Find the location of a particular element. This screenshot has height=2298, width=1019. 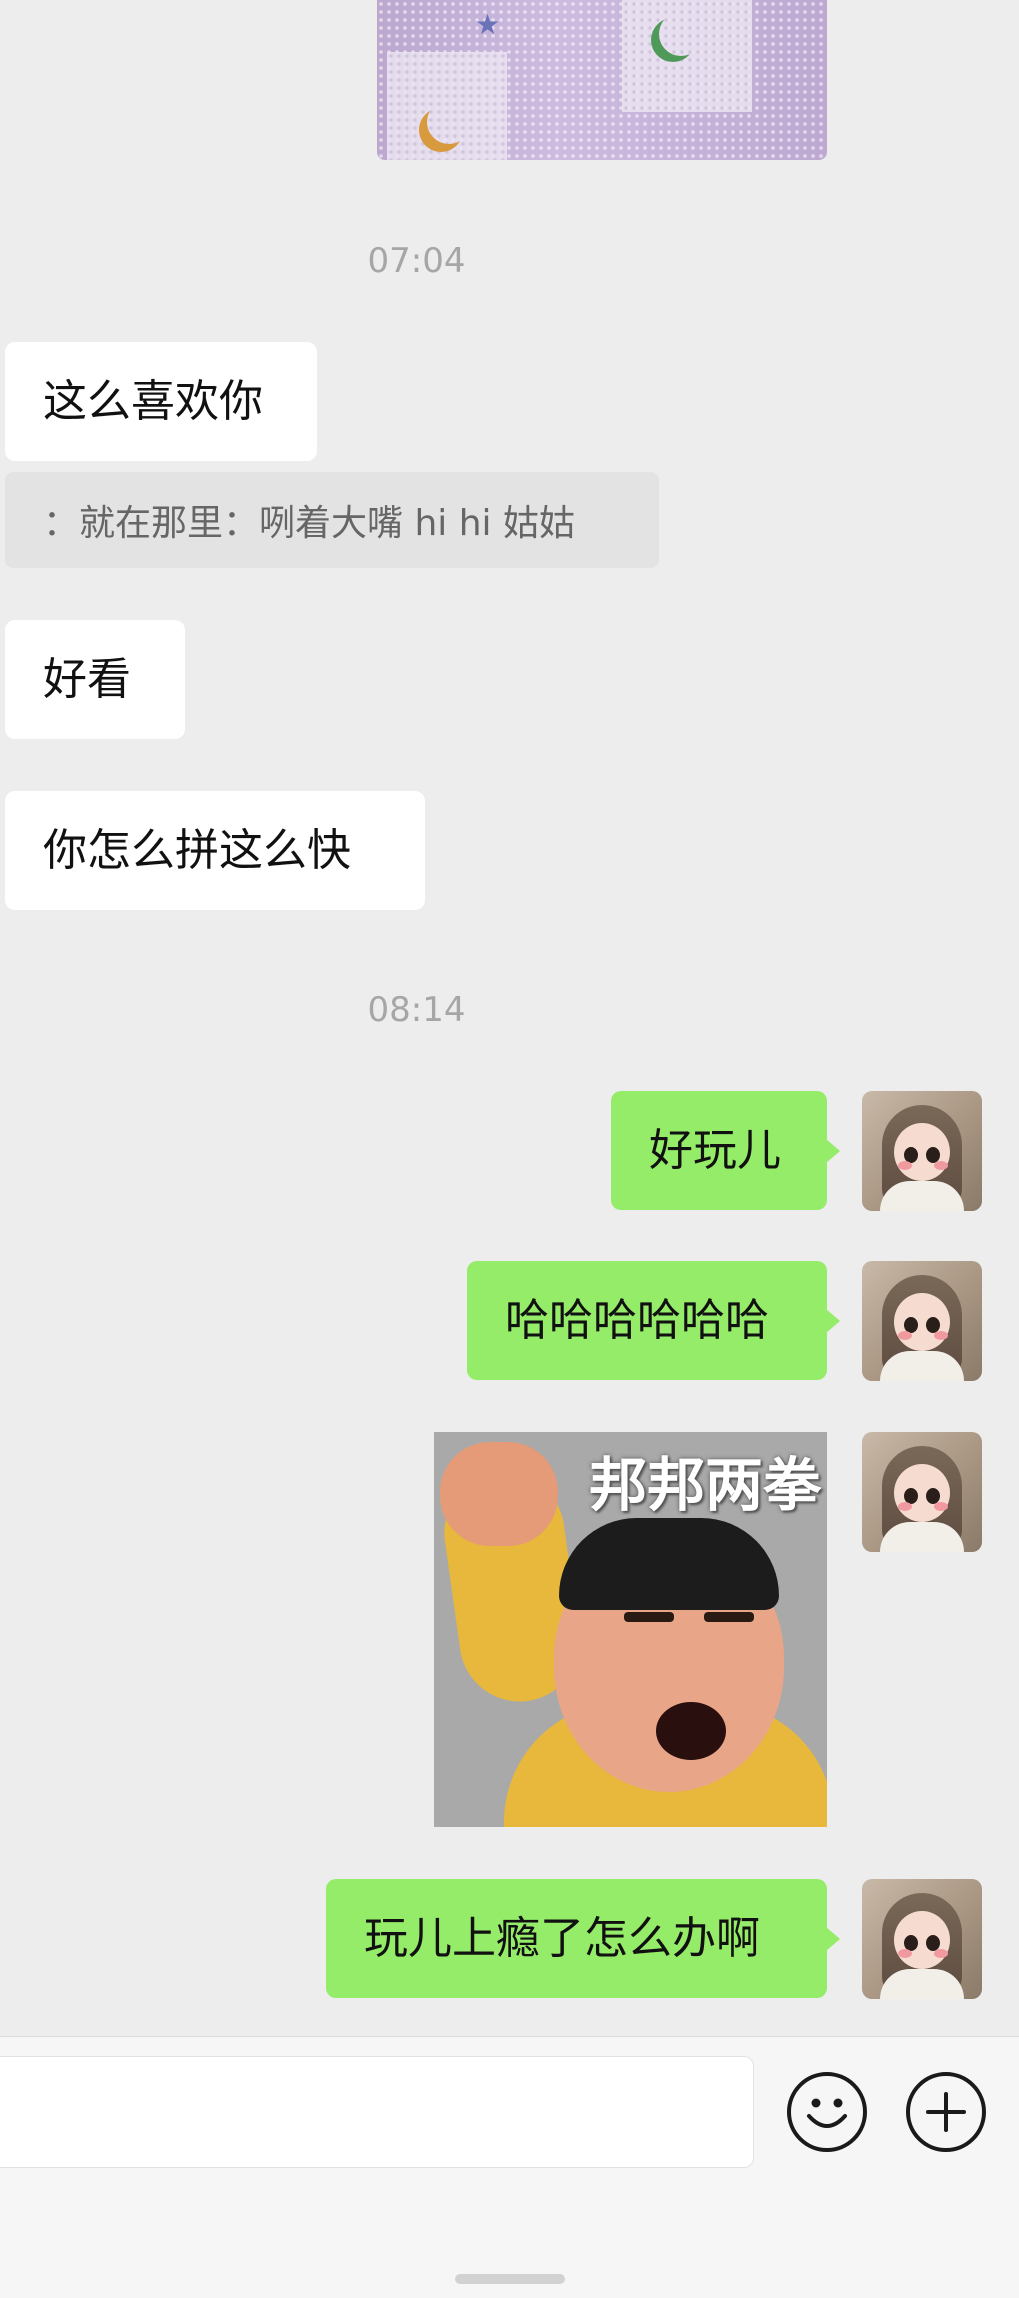

message-text: 玩儿上瘾了怎么办啊 is located at coordinates (562, 1938).